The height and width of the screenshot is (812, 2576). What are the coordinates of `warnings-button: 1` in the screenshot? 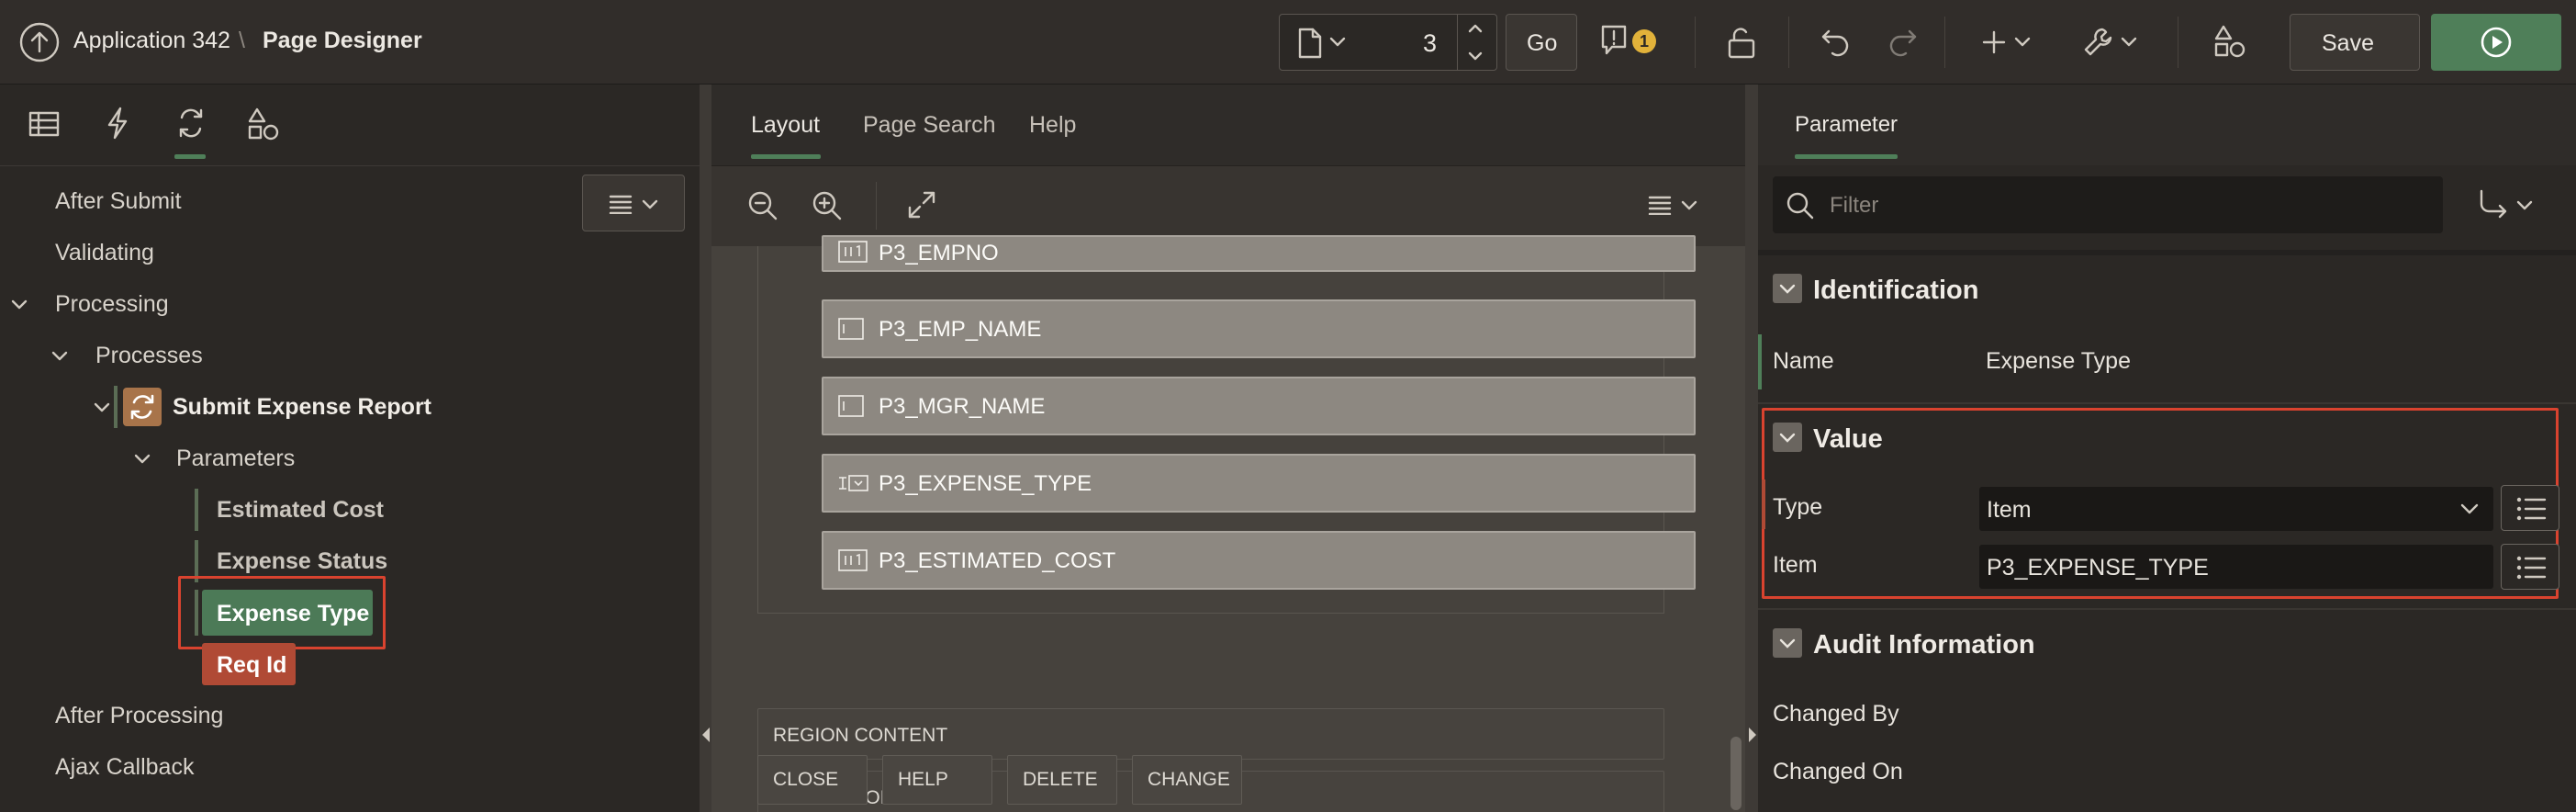 It's located at (1631, 42).